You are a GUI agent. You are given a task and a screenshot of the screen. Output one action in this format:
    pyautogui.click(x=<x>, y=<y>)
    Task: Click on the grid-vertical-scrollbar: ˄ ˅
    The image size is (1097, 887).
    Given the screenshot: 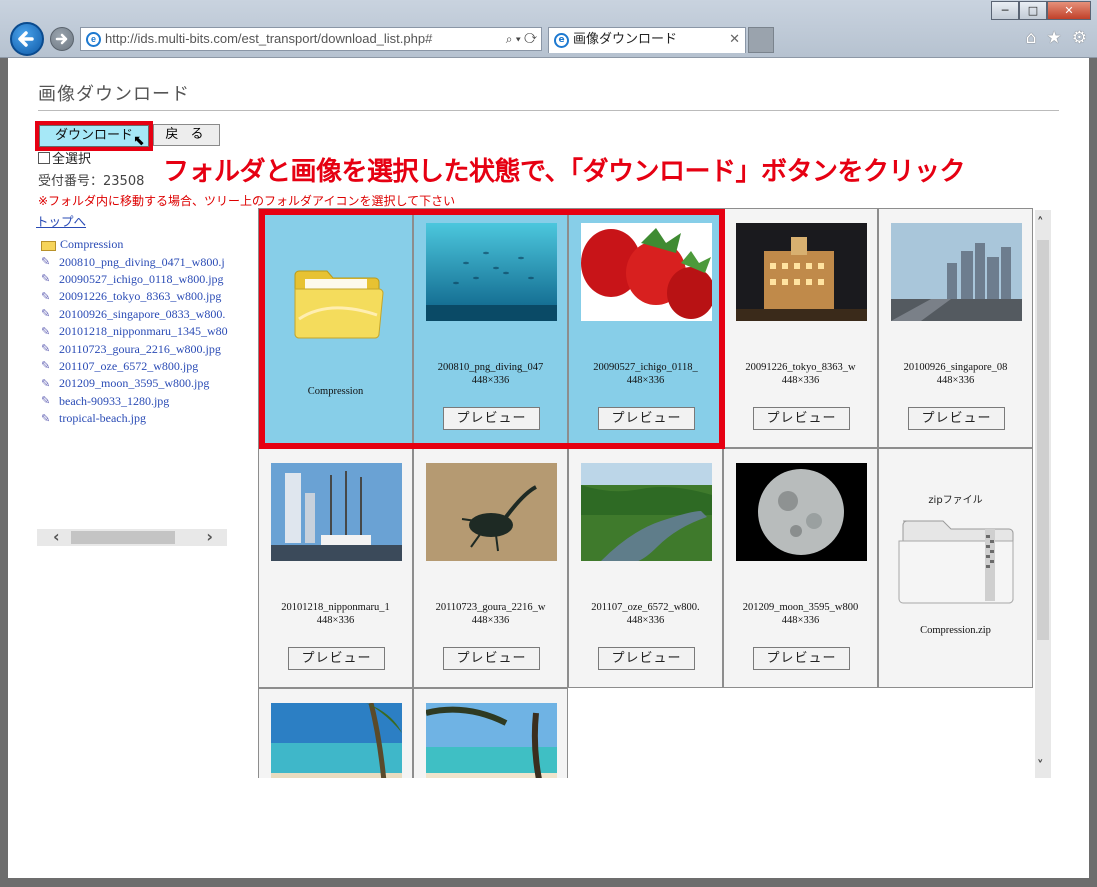 What is the action you would take?
    pyautogui.click(x=1043, y=494)
    